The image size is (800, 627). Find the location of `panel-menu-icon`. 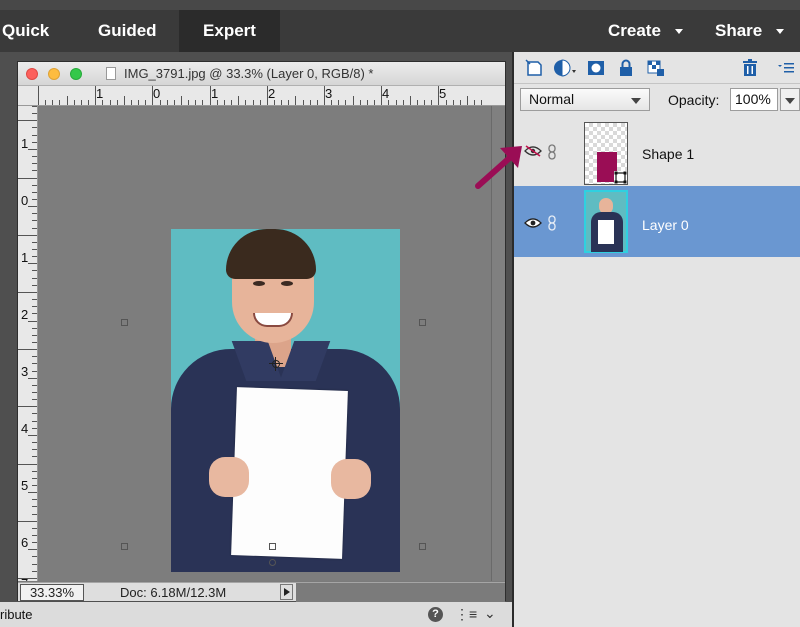

panel-menu-icon is located at coordinates (786, 68).